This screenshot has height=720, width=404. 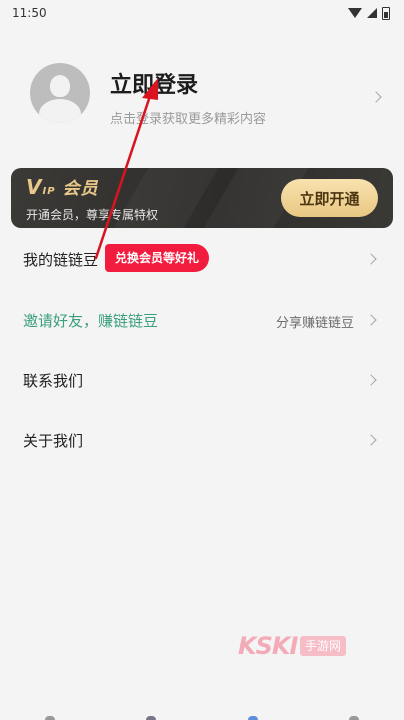 What do you see at coordinates (323, 646) in the screenshot?
I see `watermark-tag: 手游网` at bounding box center [323, 646].